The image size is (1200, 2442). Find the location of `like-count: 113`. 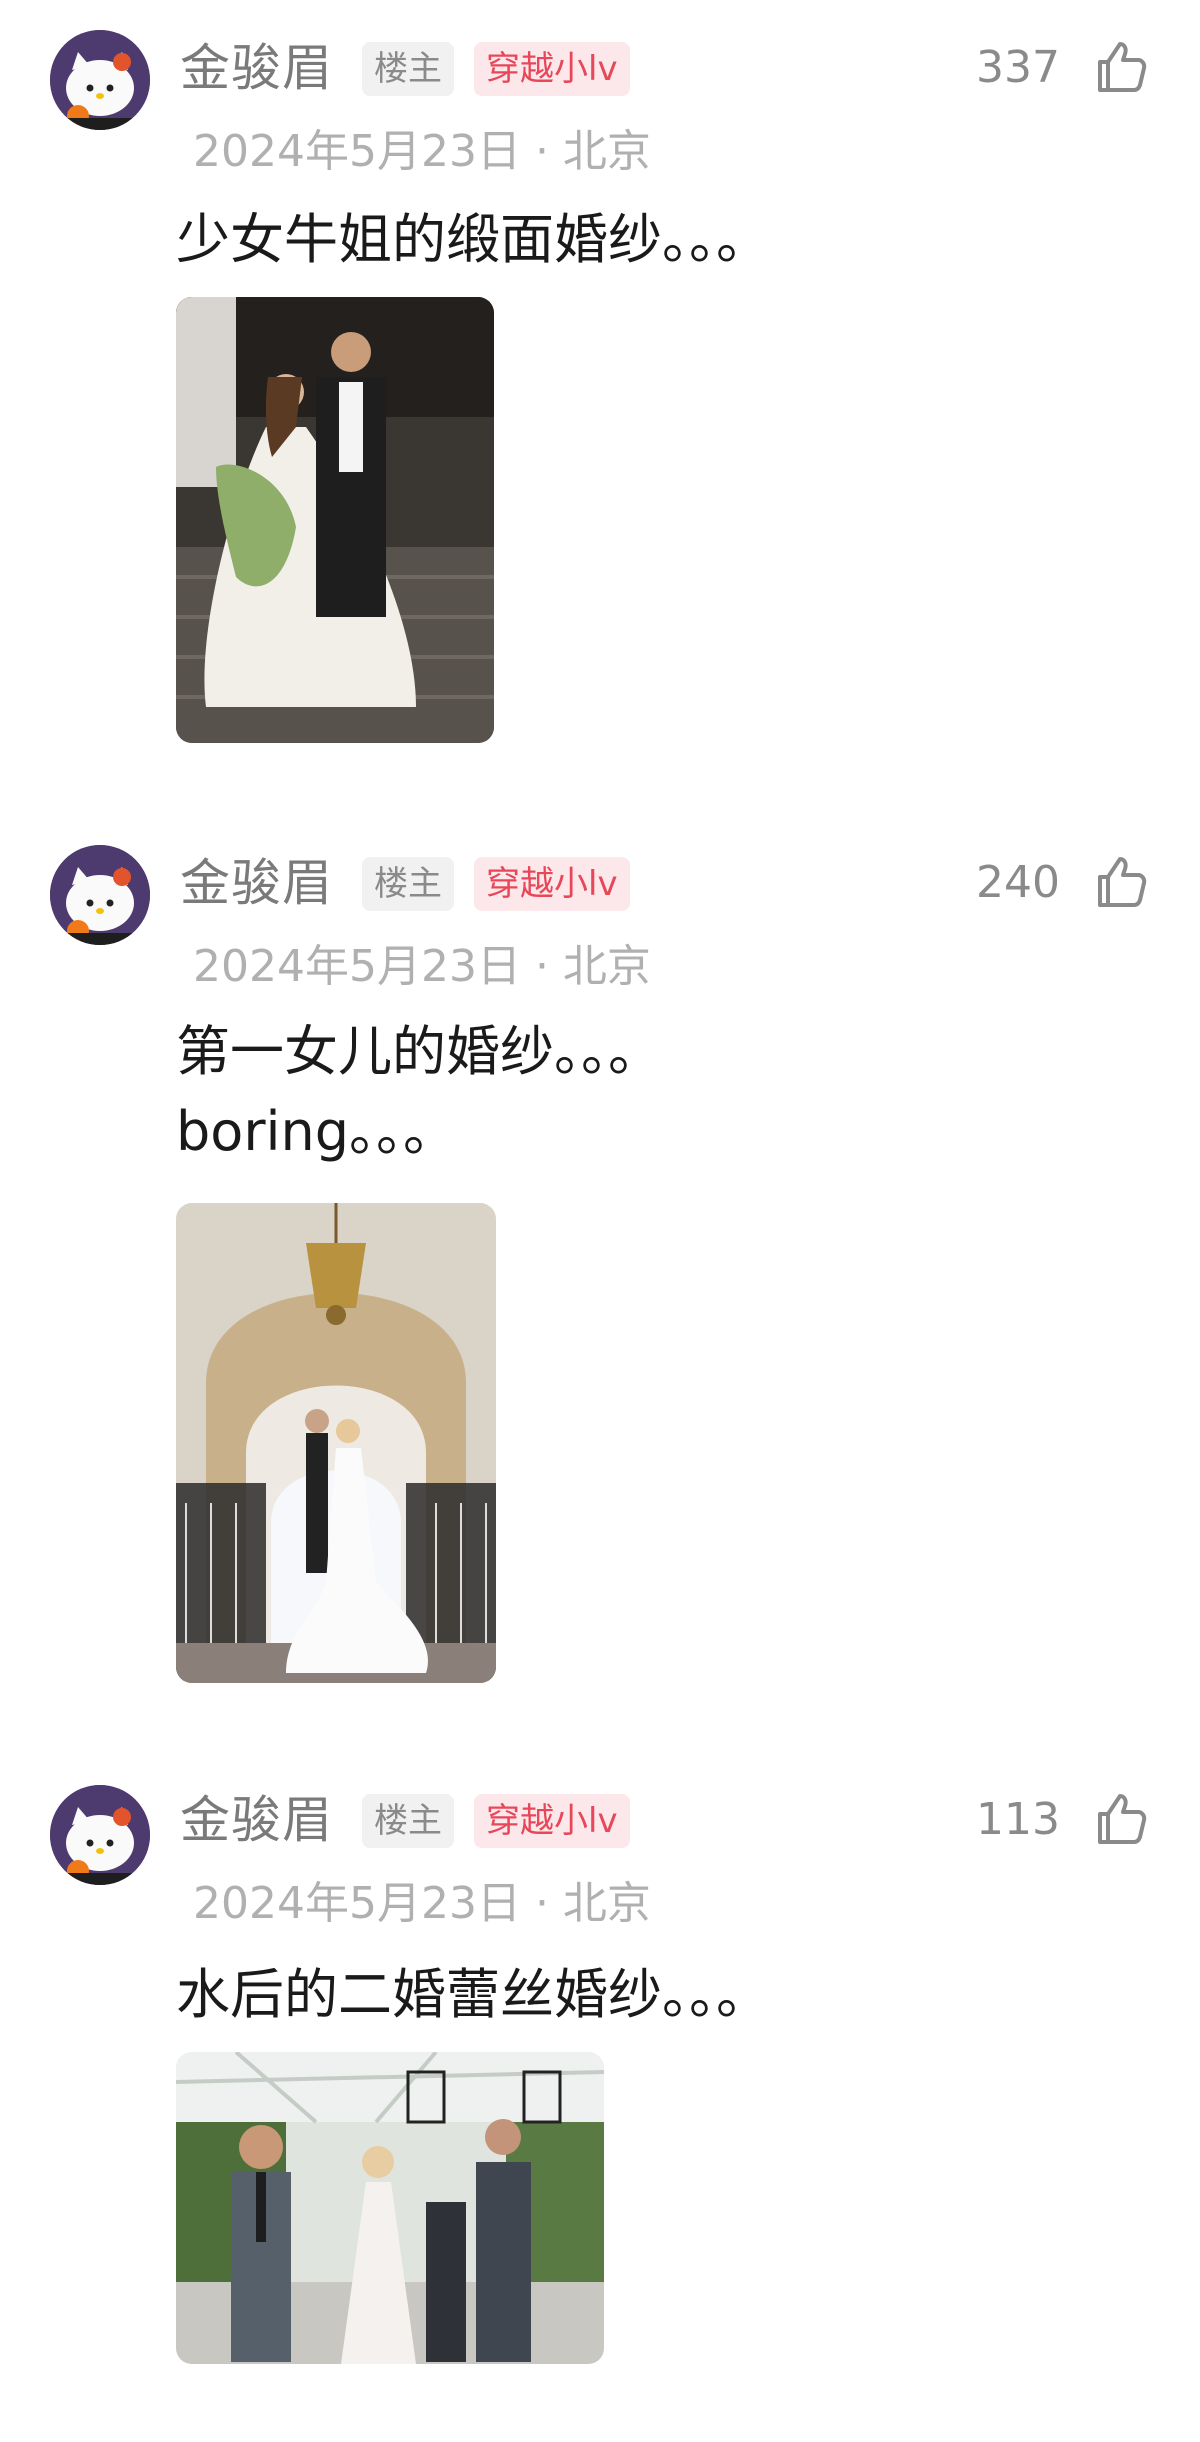

like-count: 113 is located at coordinates (1018, 1819).